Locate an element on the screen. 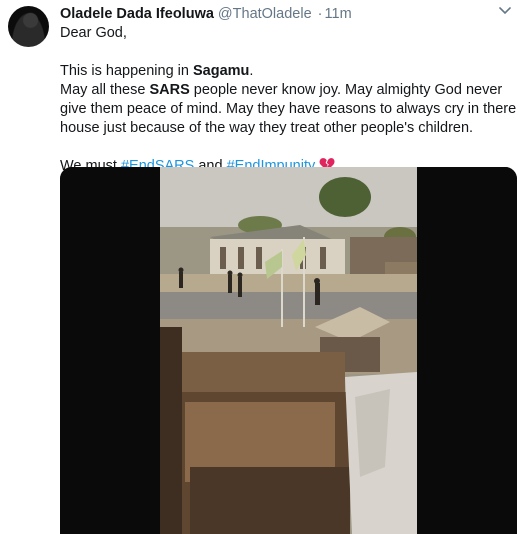 The image size is (527, 534). greeting-text: Dear God, is located at coordinates (93, 33).